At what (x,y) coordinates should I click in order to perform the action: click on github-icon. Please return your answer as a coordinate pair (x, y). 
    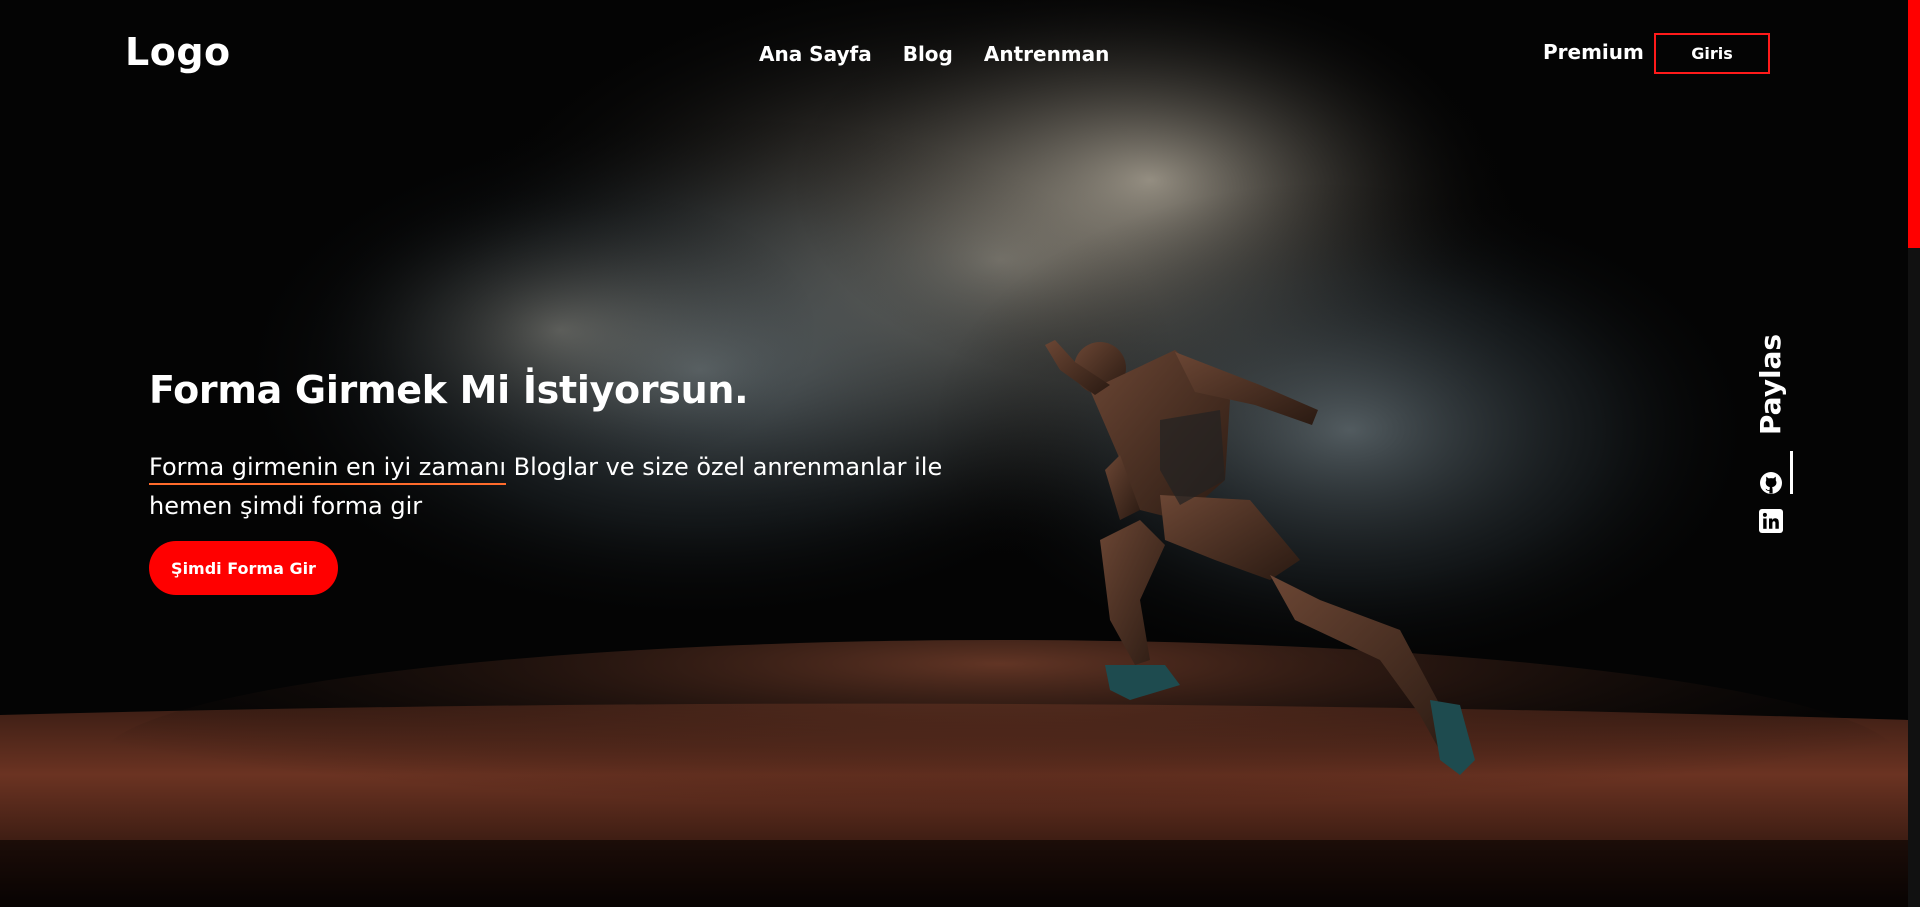
    Looking at the image, I should click on (1771, 483).